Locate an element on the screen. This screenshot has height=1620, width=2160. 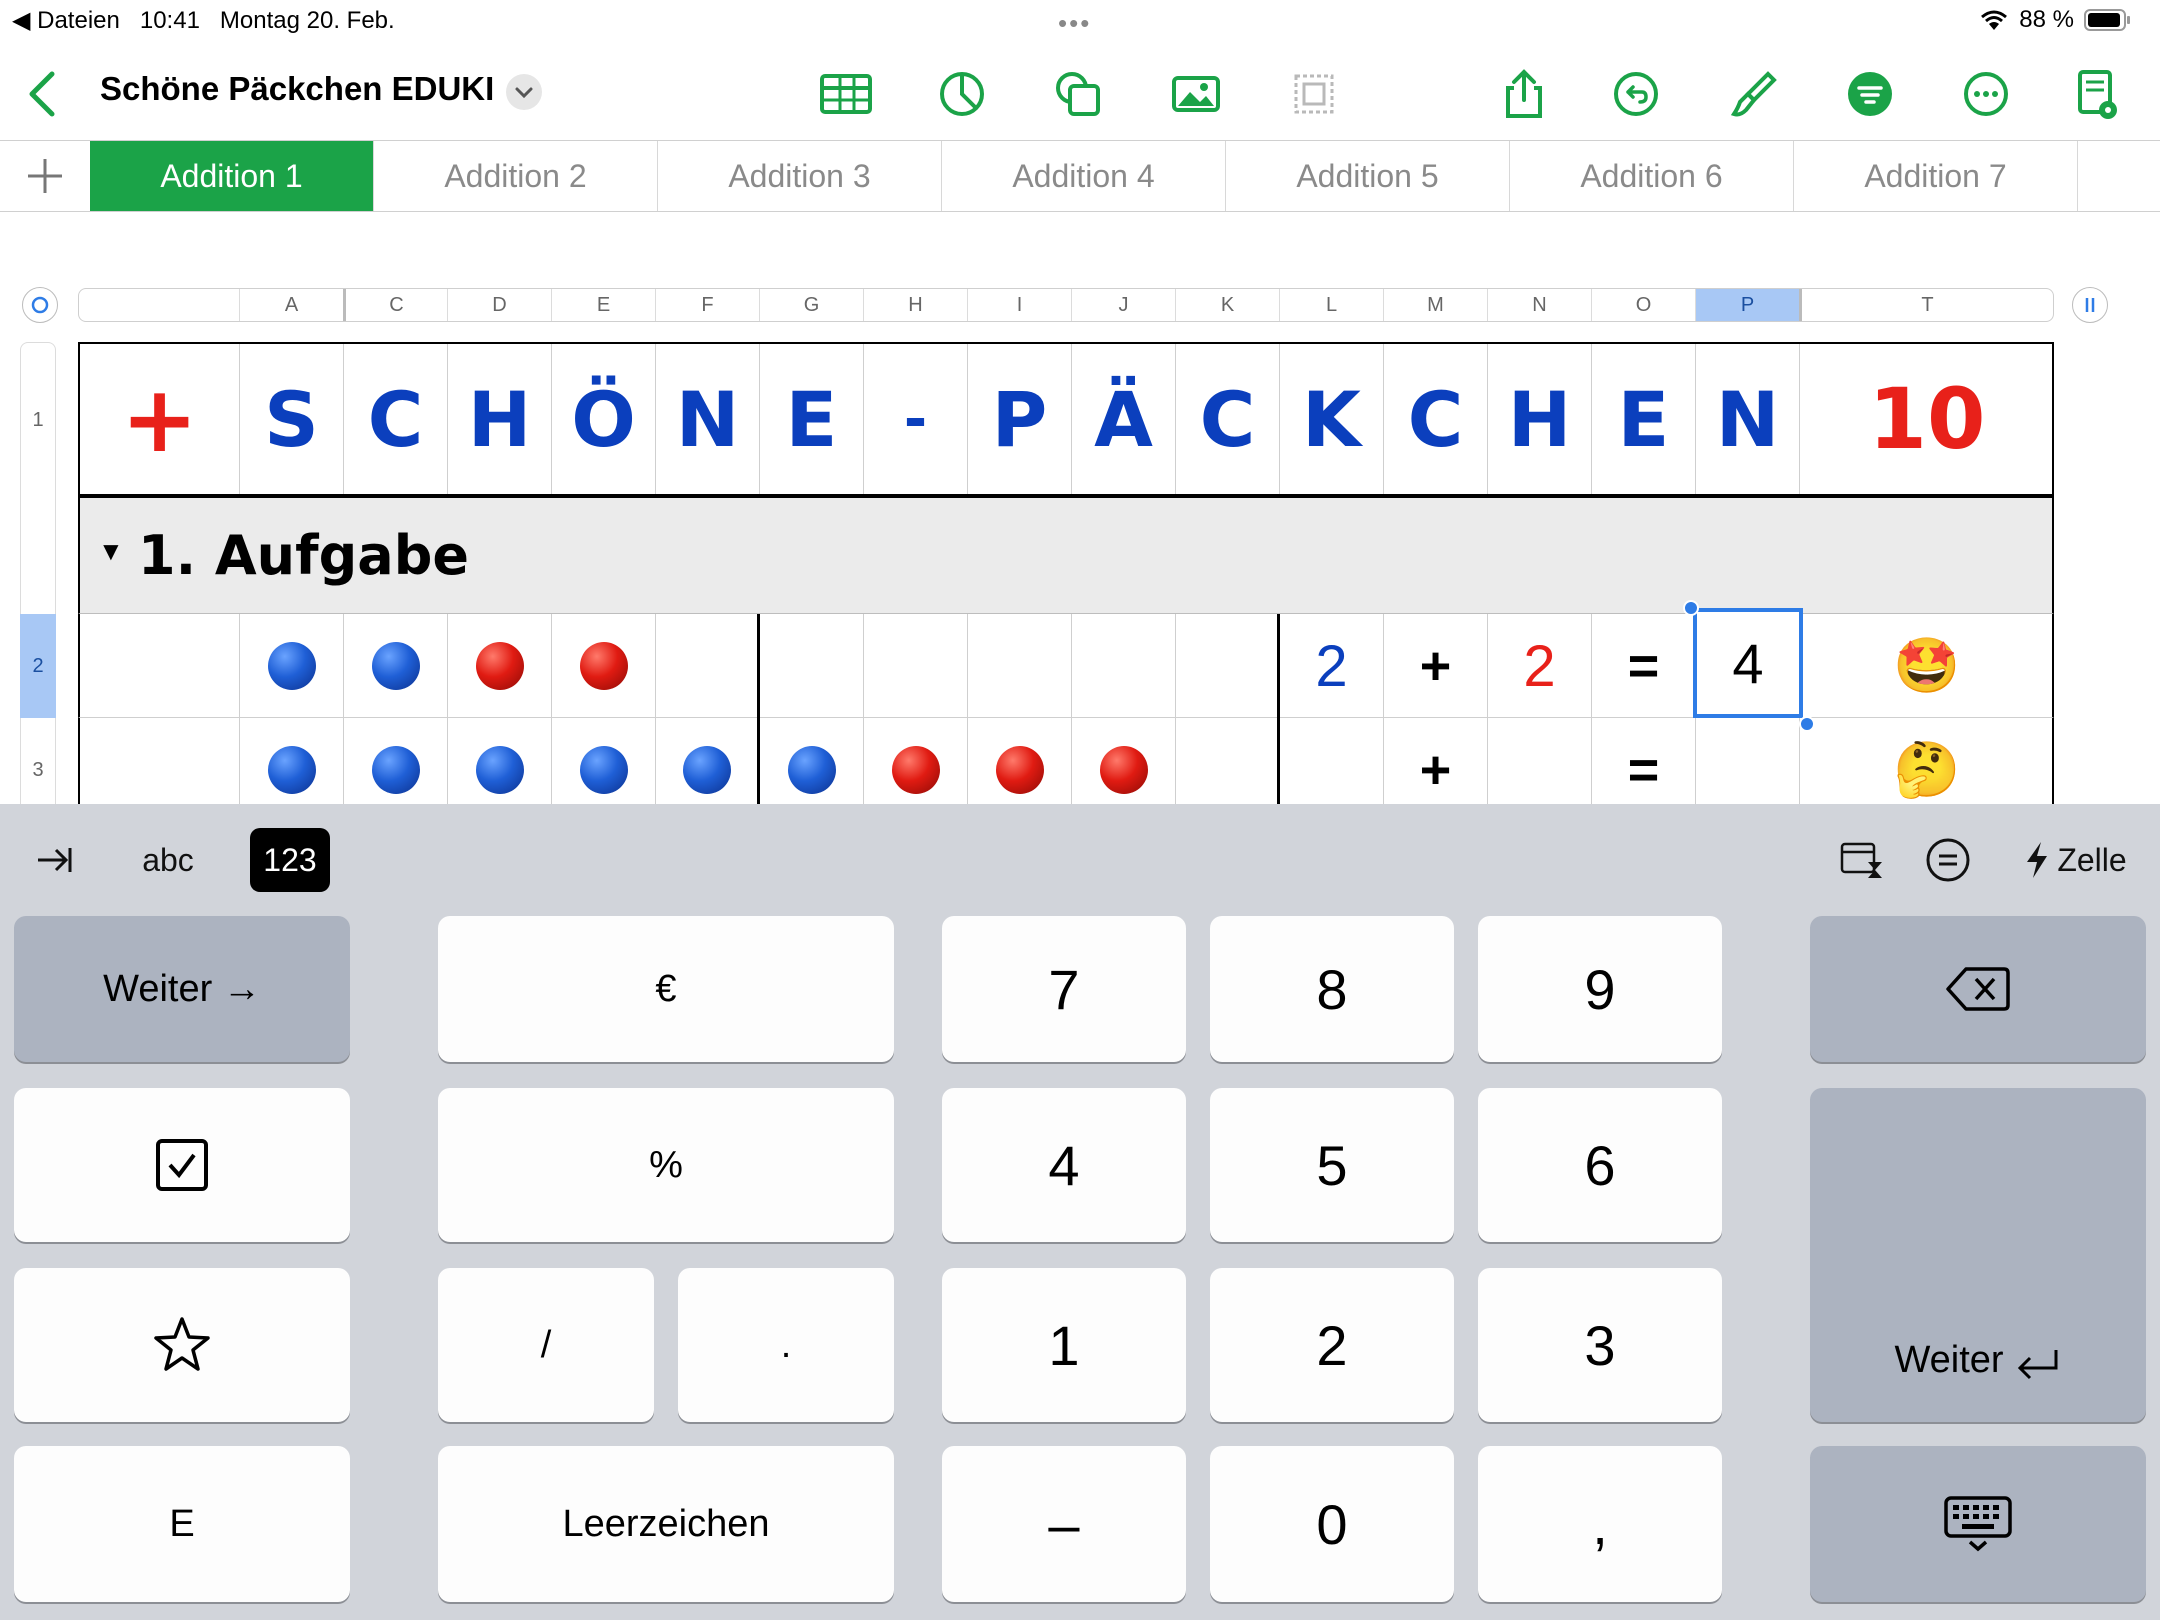
column-header: M is located at coordinates (1435, 305).